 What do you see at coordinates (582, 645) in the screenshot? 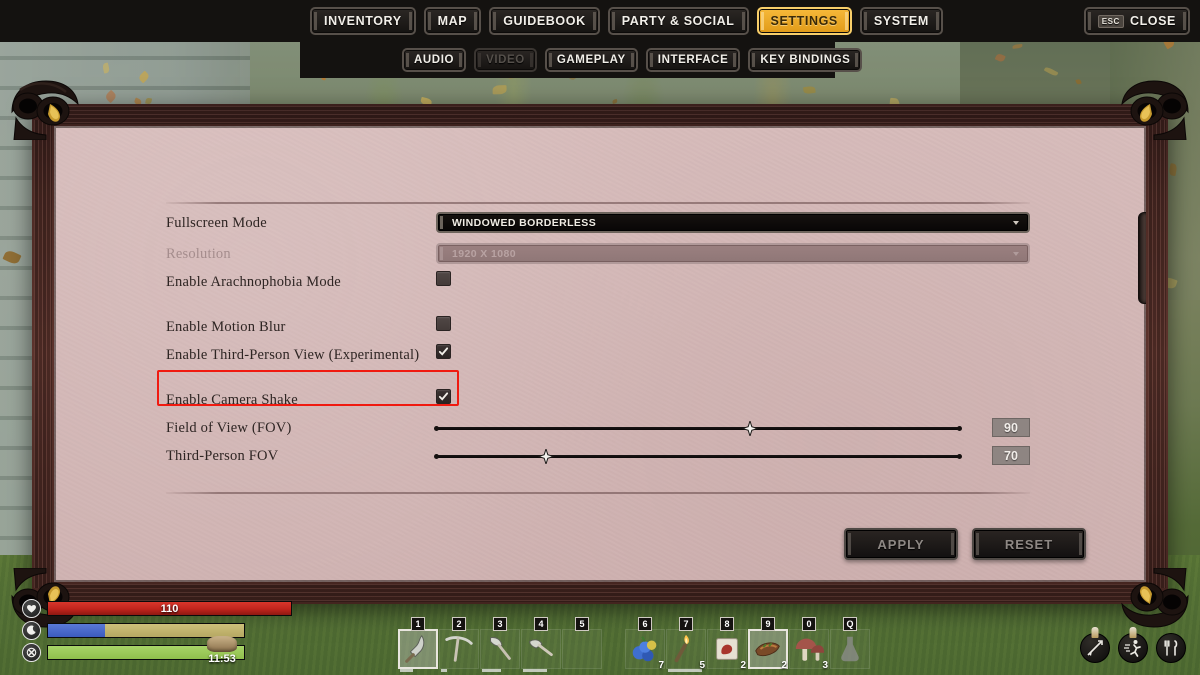
I see `hotbar-slot-5: 5` at bounding box center [582, 645].